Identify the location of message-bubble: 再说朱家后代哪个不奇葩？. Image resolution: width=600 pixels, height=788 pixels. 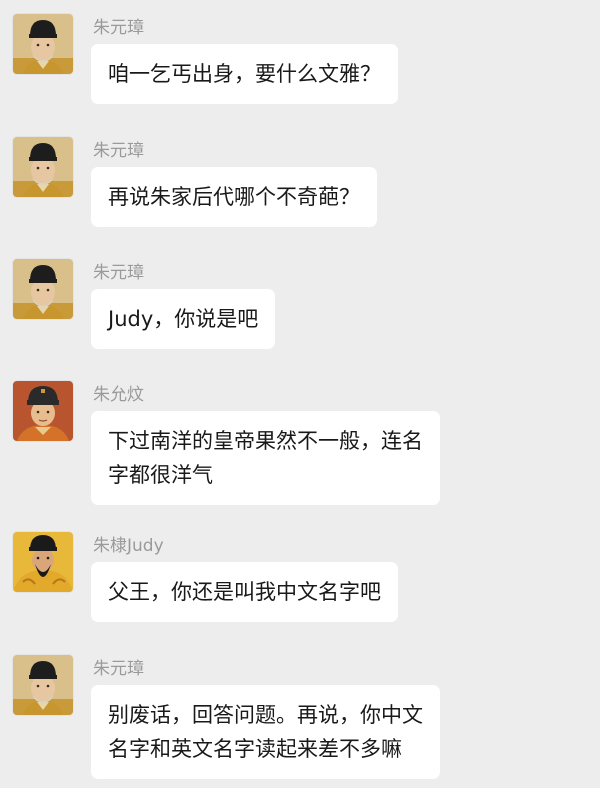
(234, 197).